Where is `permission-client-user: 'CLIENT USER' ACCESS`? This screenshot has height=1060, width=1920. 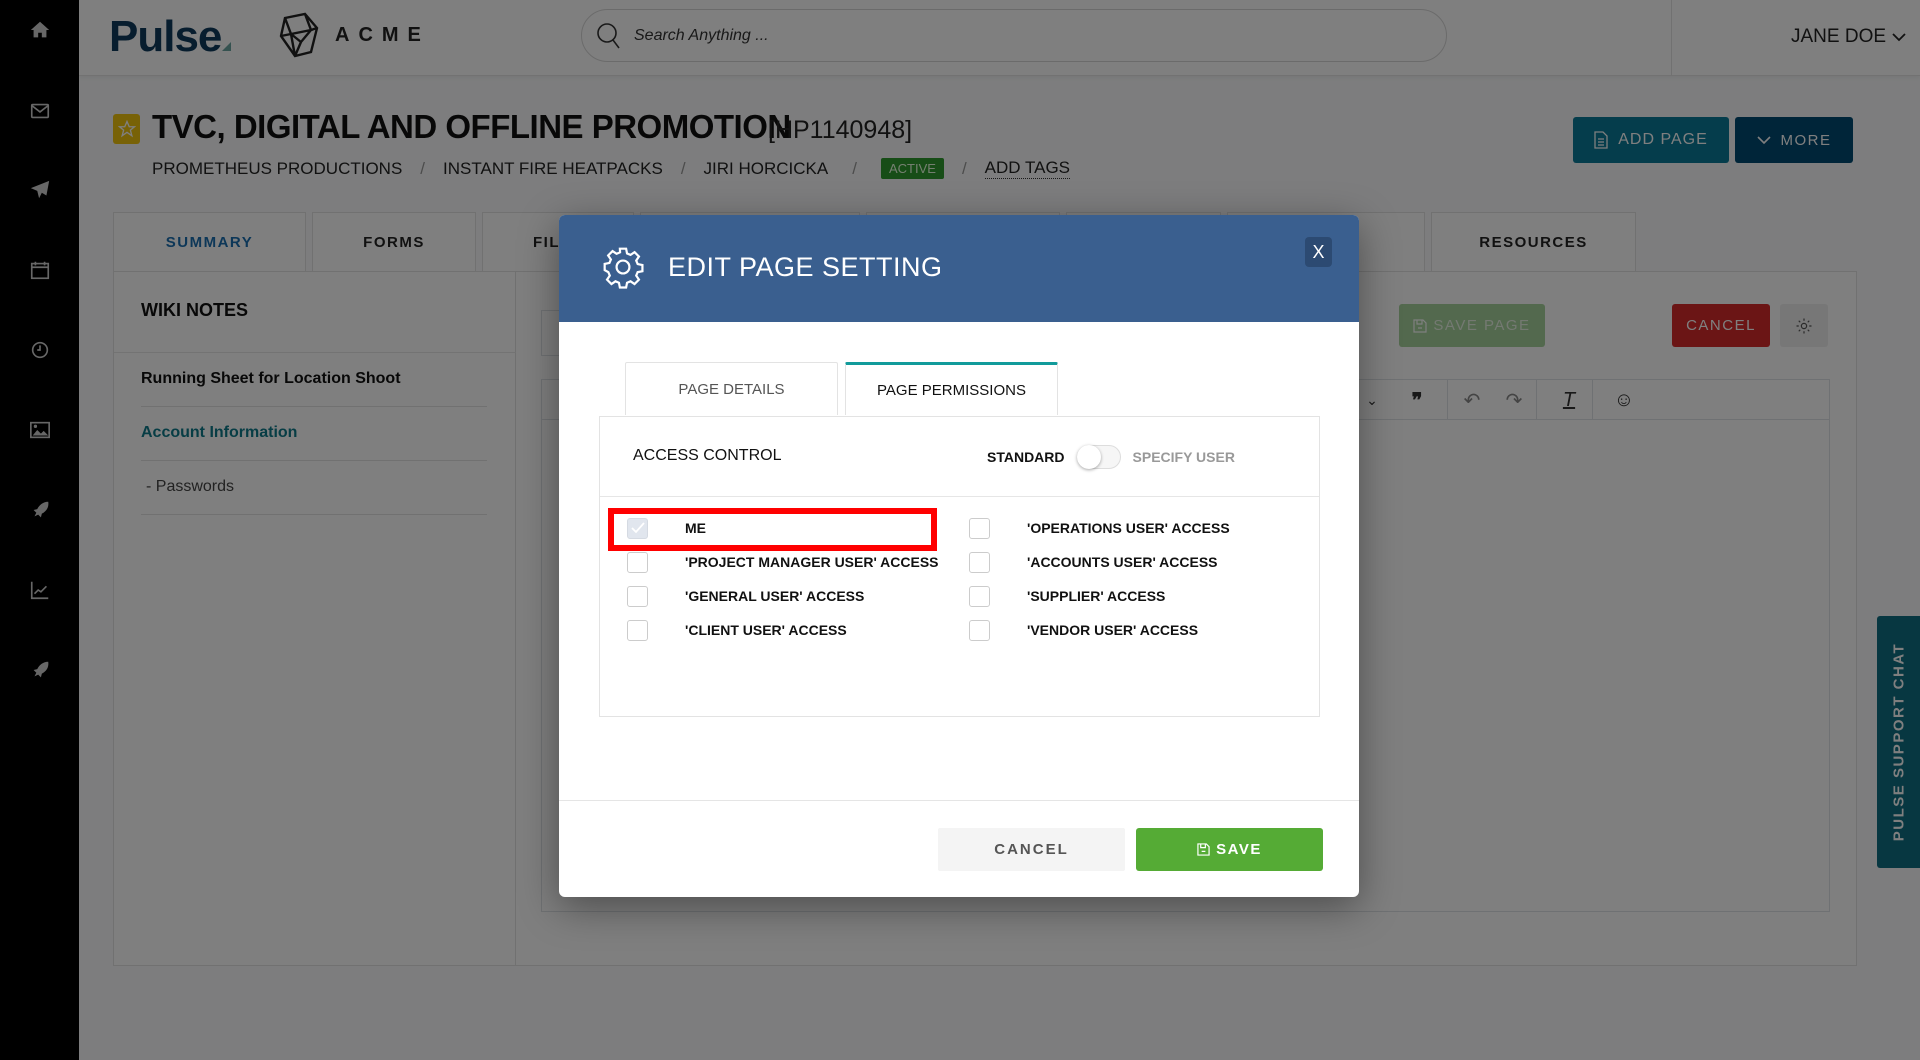 permission-client-user: 'CLIENT USER' ACCESS is located at coordinates (737, 630).